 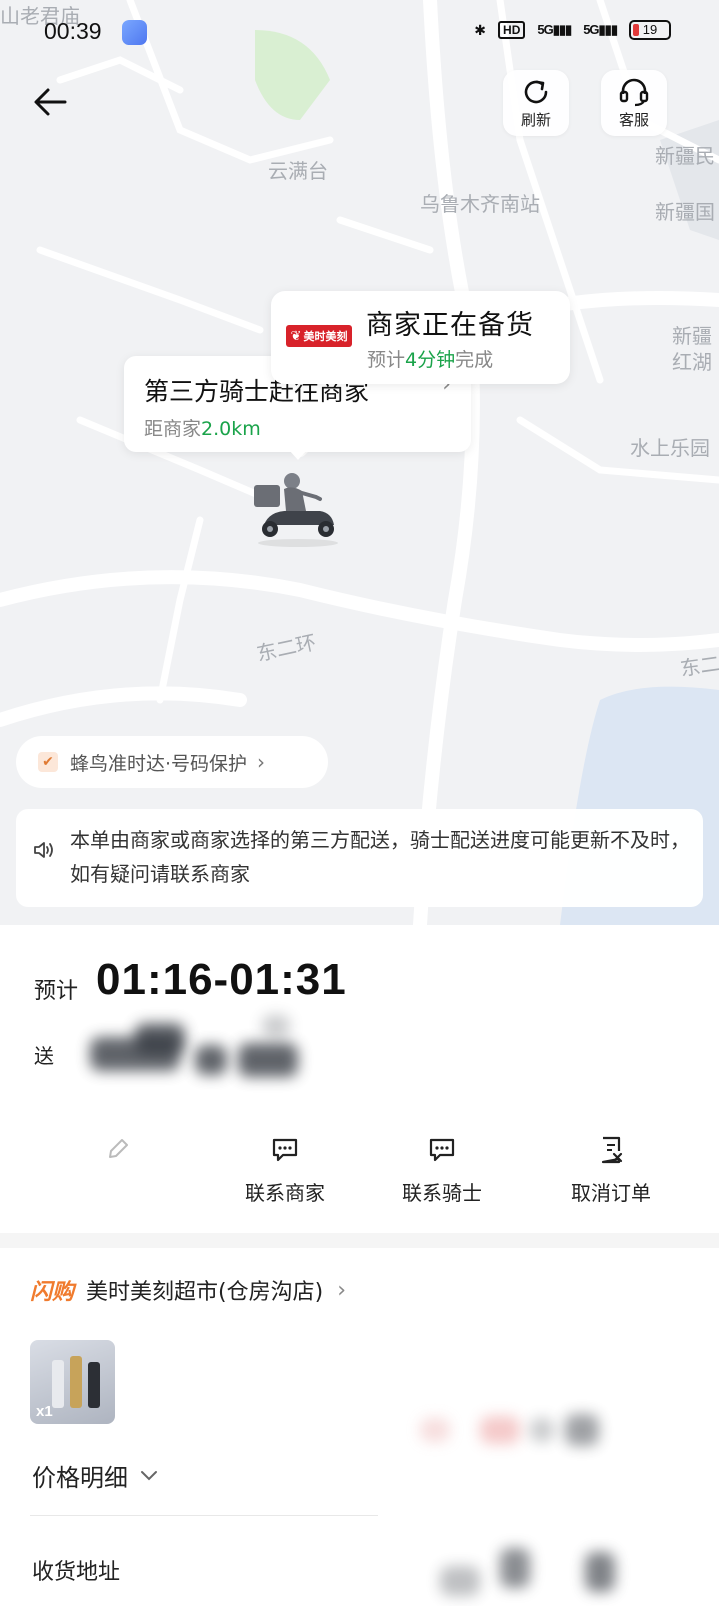 What do you see at coordinates (535, 119) in the screenshot?
I see `refresh-label: 刷新` at bounding box center [535, 119].